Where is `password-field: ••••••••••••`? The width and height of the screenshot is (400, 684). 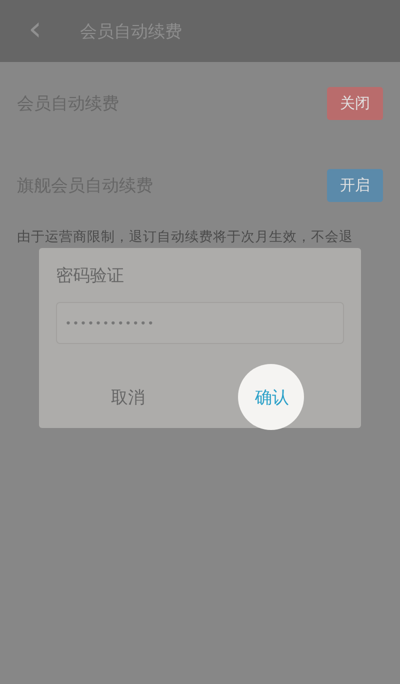
password-field: •••••••••••• is located at coordinates (200, 323).